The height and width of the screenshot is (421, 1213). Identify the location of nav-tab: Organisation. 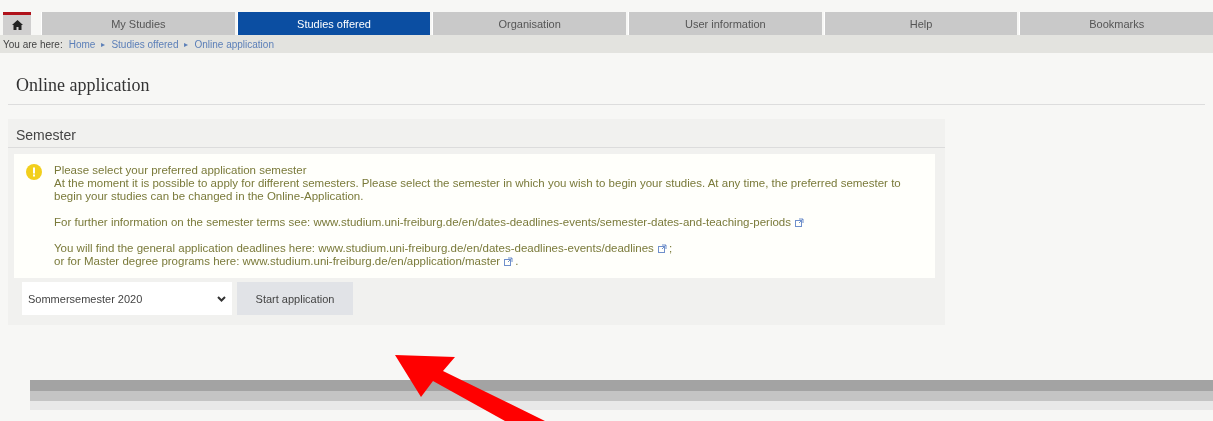
(529, 23).